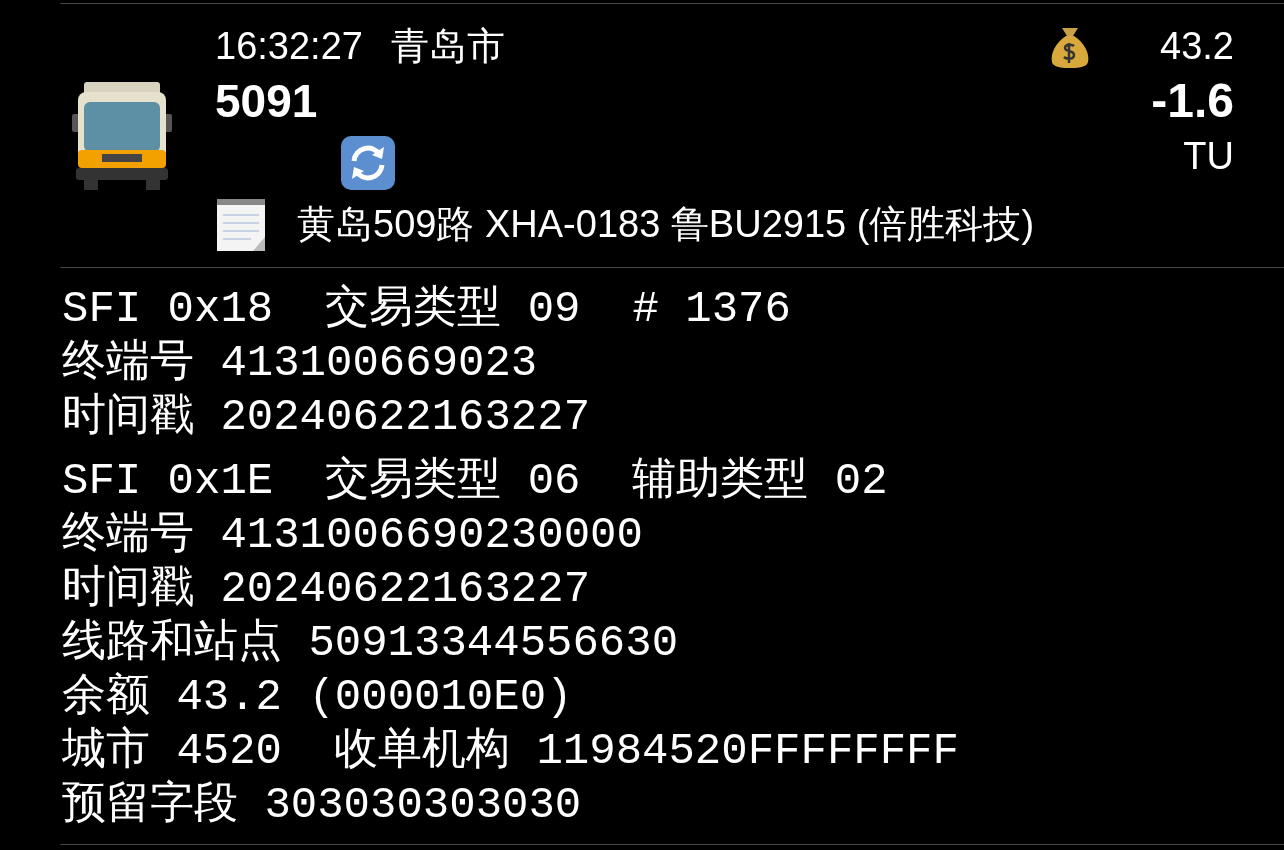  I want to click on record-field: 终端号 4131006690230000, so click(352, 535).